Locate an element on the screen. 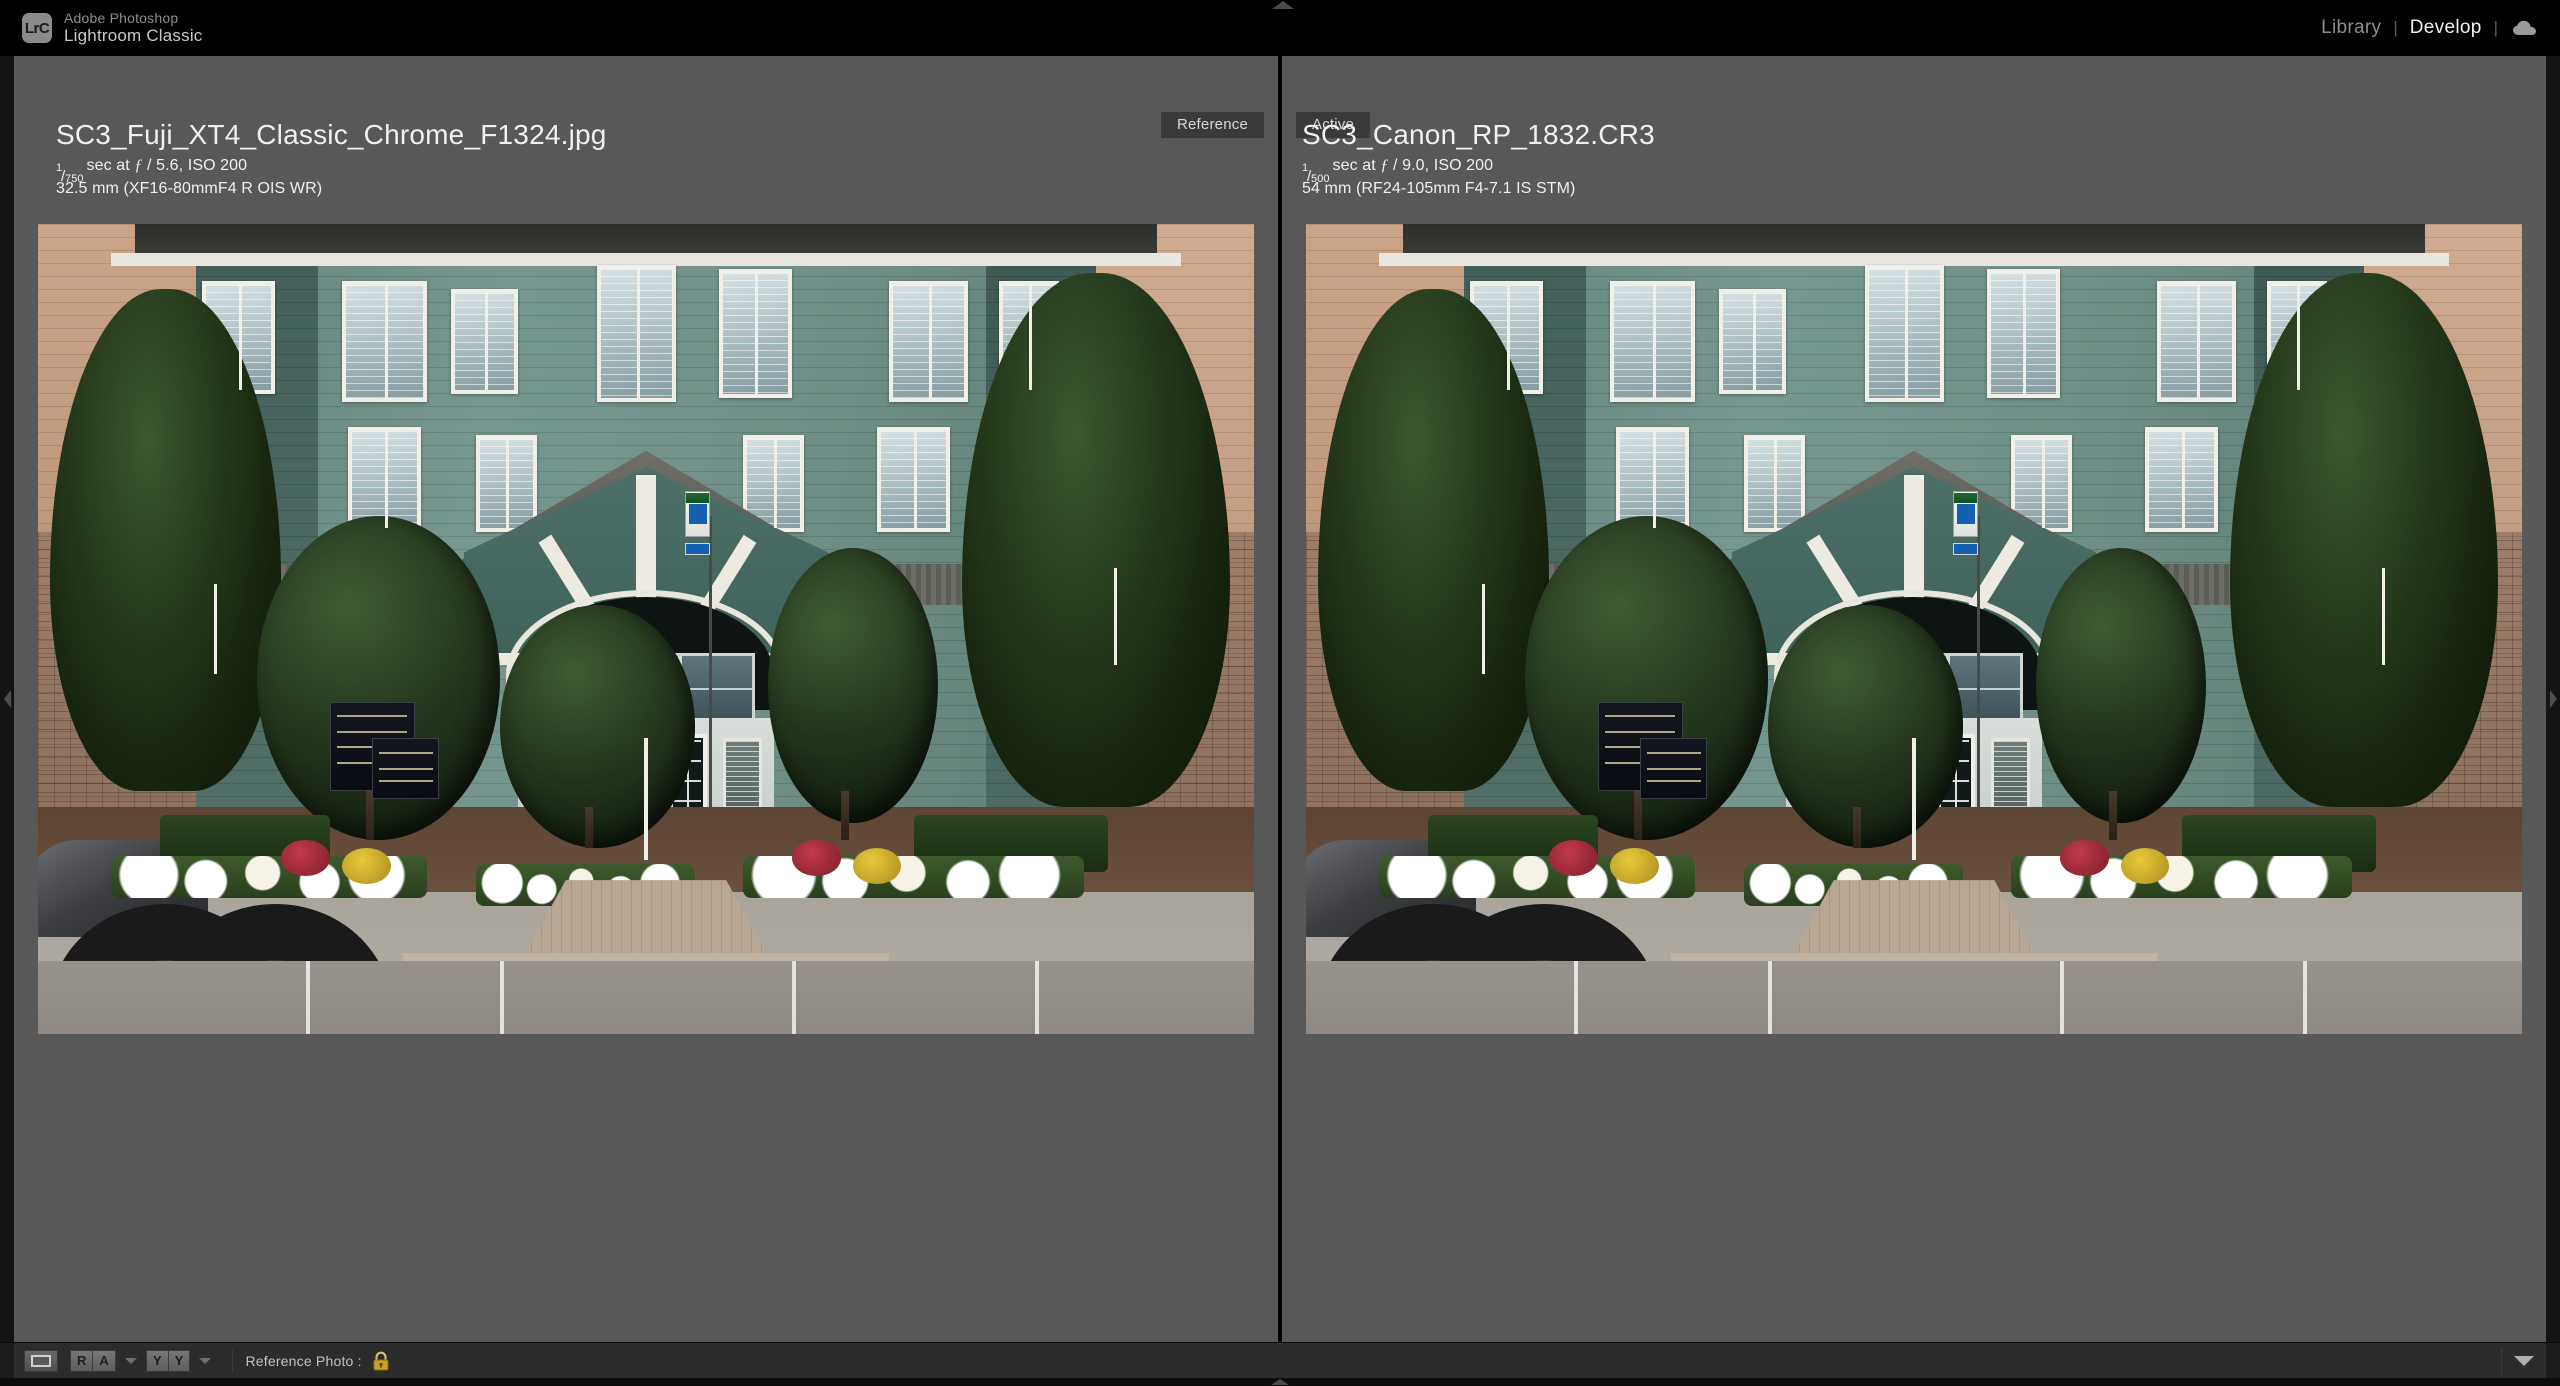 The width and height of the screenshot is (2560, 1386). reference-active-view-button: R A is located at coordinates (93, 1360).